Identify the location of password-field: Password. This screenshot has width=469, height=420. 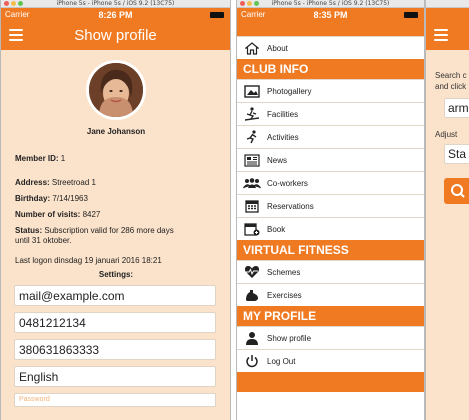
(115, 400).